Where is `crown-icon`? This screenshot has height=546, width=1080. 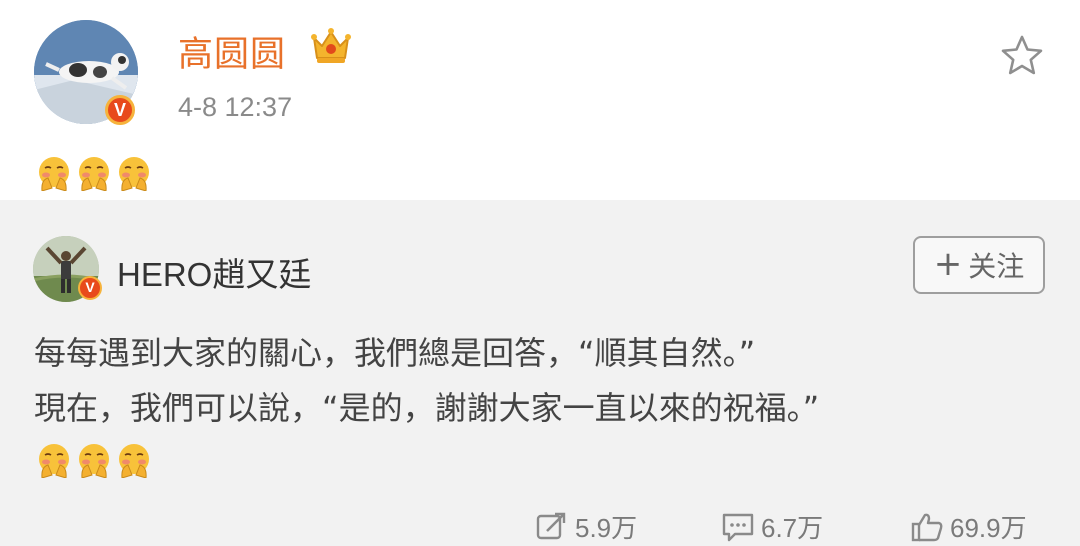
crown-icon is located at coordinates (331, 45).